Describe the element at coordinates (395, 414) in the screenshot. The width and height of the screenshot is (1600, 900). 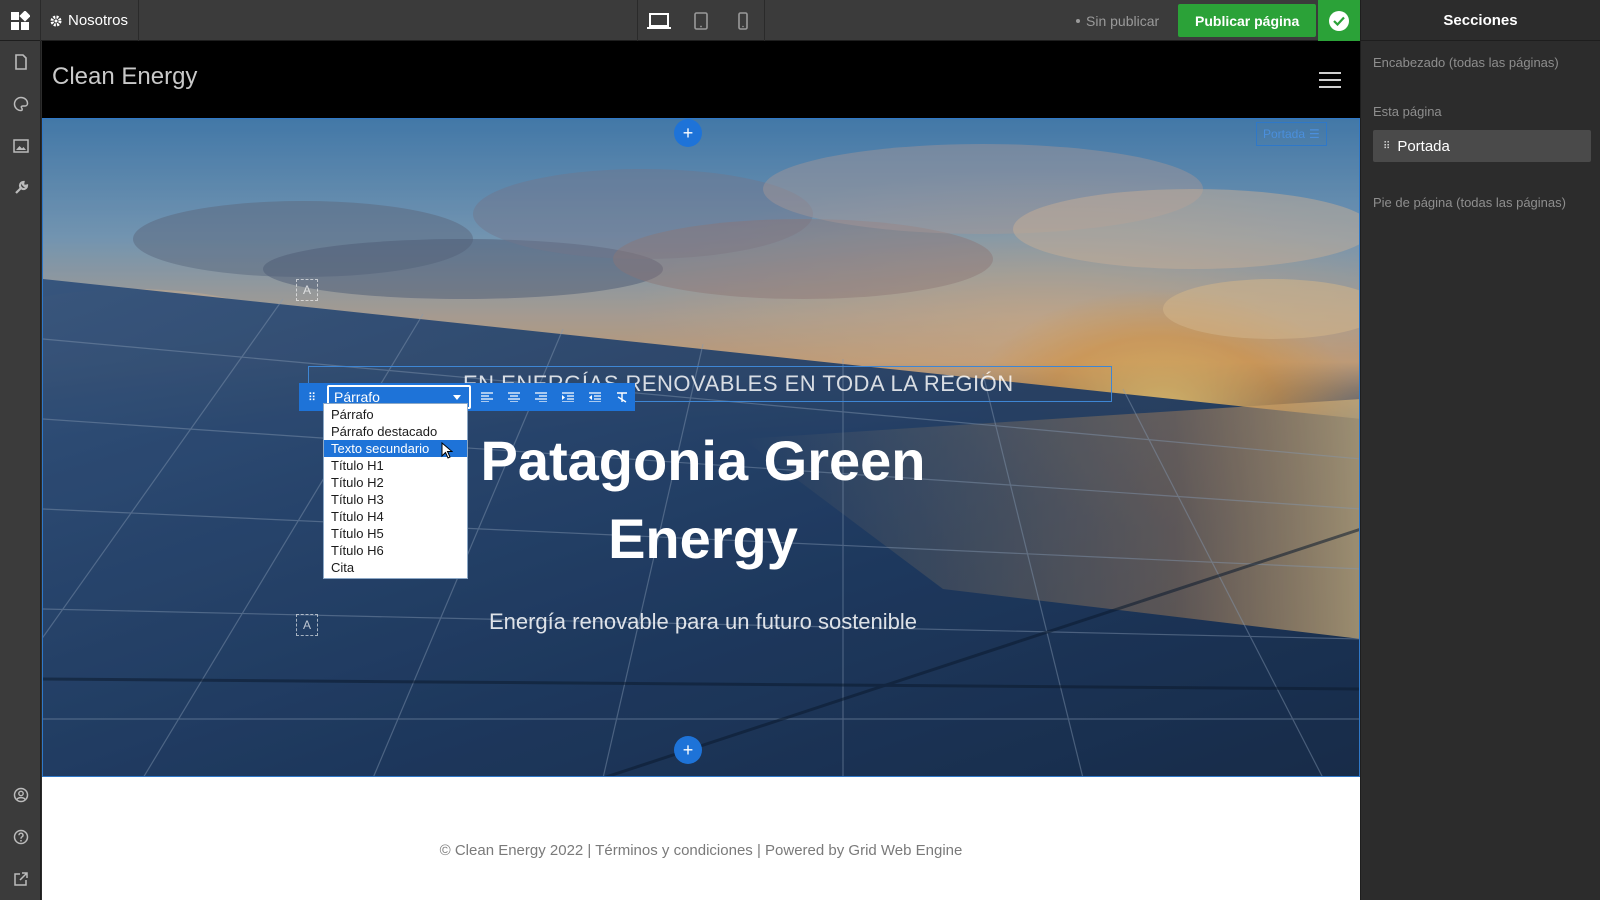
I see `style-option: Párrafo` at that location.